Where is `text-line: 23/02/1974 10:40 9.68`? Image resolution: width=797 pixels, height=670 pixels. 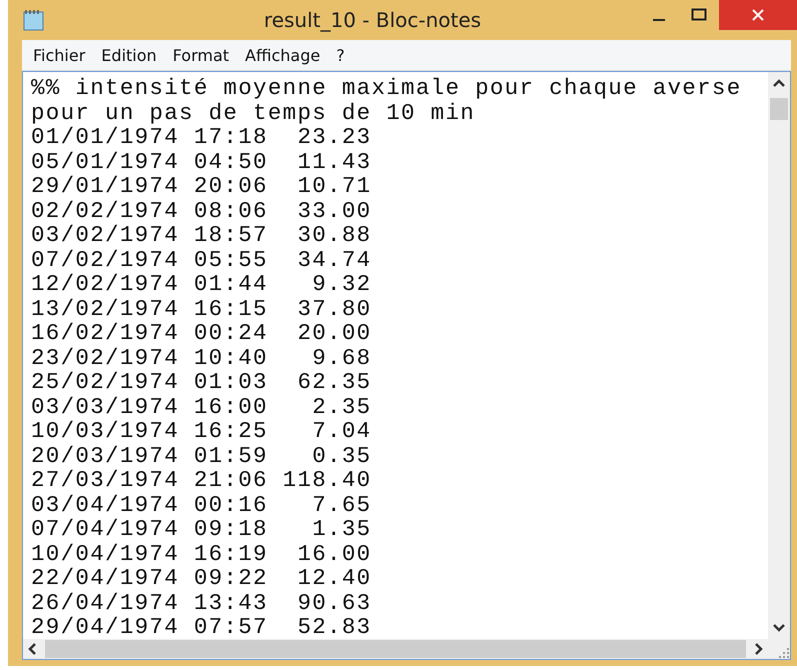
text-line: 23/02/1974 10:40 9.68 is located at coordinates (201, 358).